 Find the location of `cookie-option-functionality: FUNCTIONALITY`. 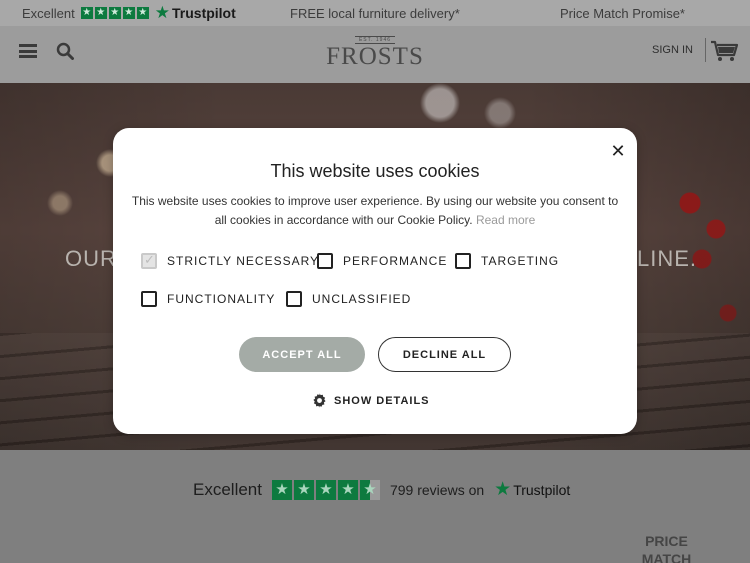

cookie-option-functionality: FUNCTIONALITY is located at coordinates (208, 299).